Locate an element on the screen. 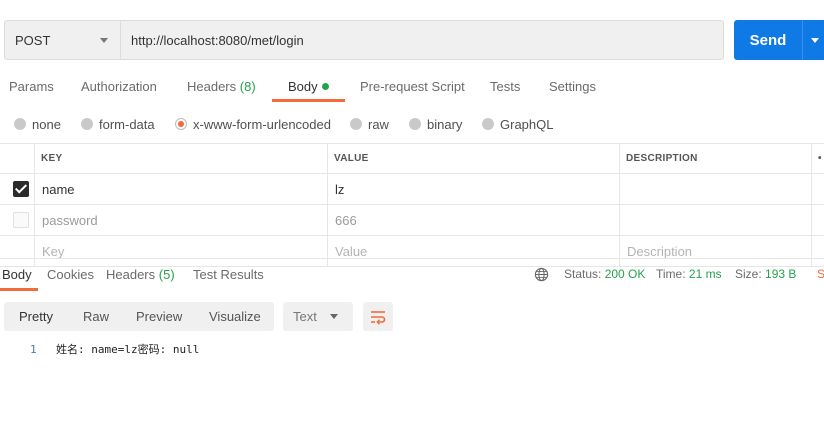 The image size is (824, 441). radio-form-data: form-data is located at coordinates (118, 124).